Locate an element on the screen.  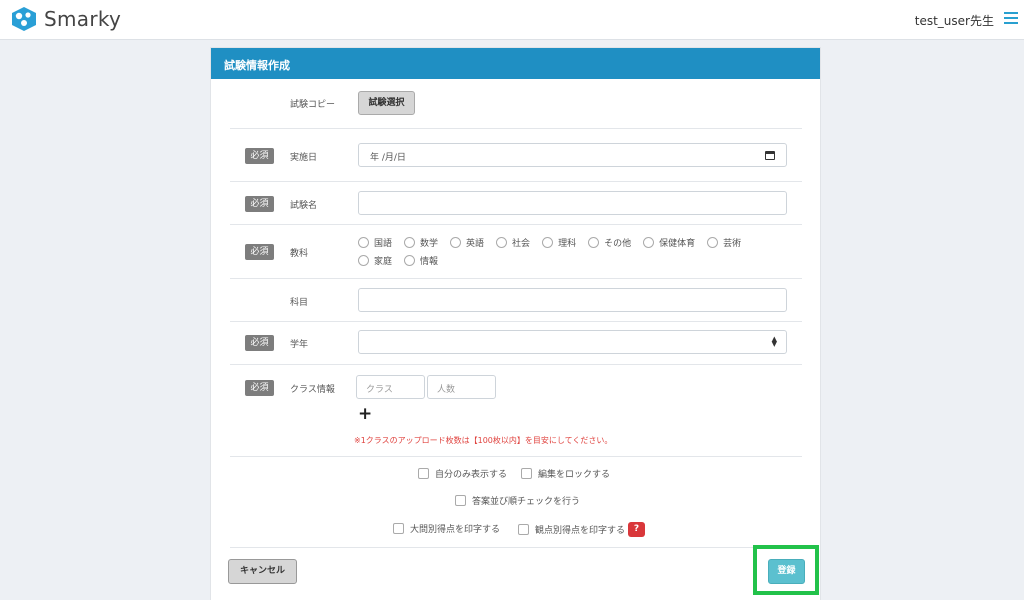
calendar-icon is located at coordinates (770, 155).